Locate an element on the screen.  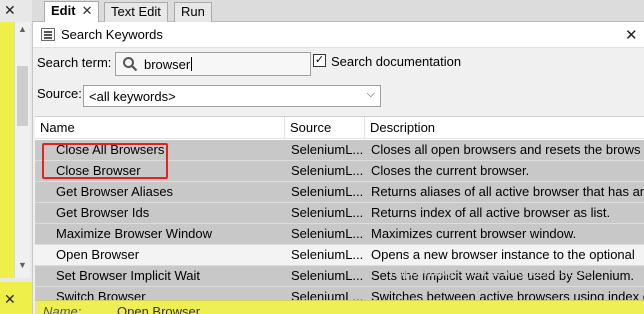
search-documentation-checkbox: ✓ is located at coordinates (319, 60).